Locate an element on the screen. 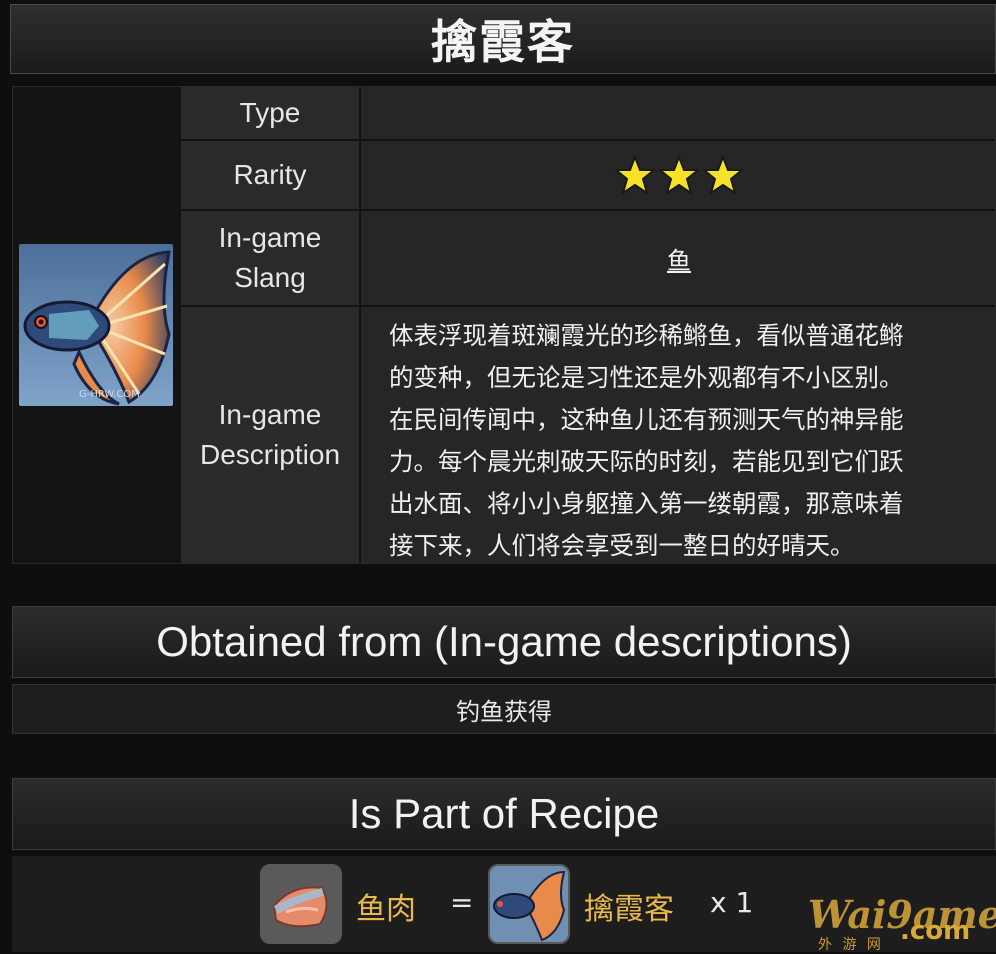 The width and height of the screenshot is (996, 954). recipe-quantity: x 1 is located at coordinates (732, 902).